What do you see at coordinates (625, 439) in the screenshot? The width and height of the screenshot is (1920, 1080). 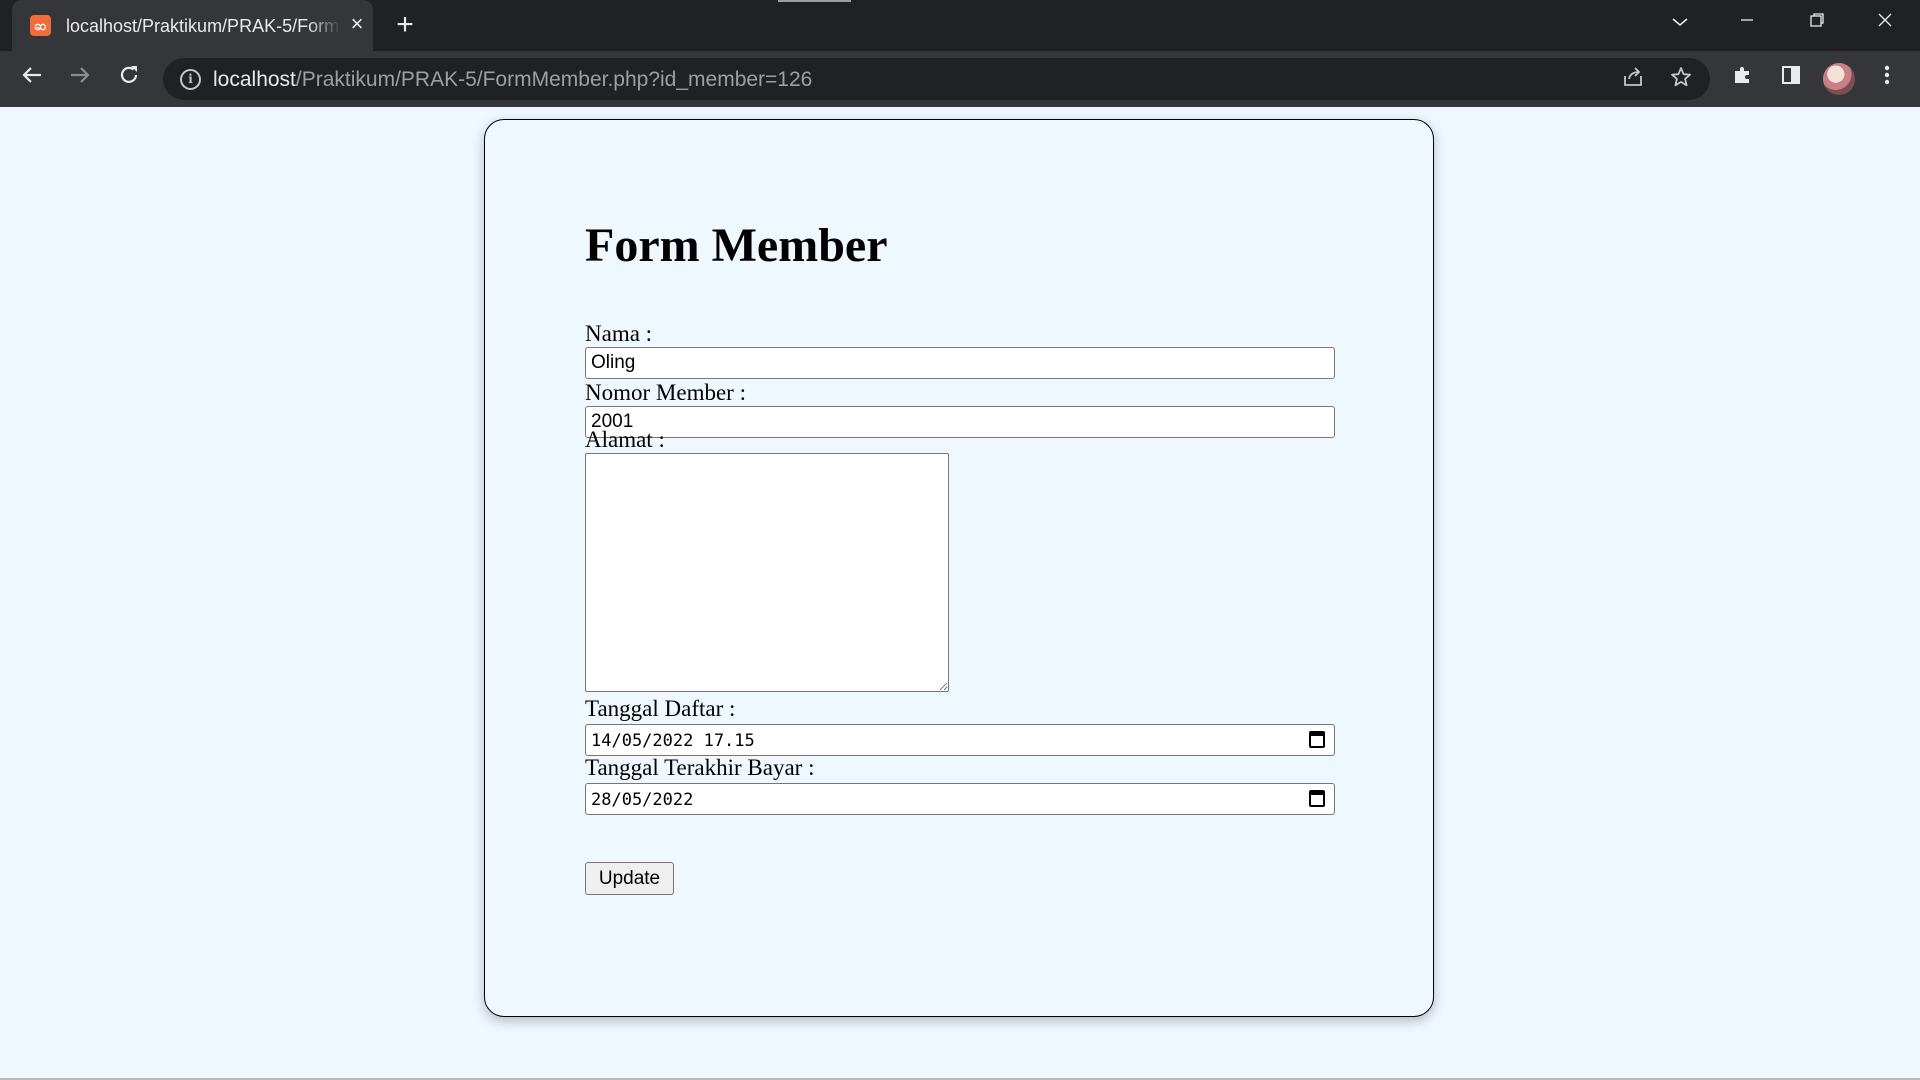 I see `alamat-label: Alamat :` at bounding box center [625, 439].